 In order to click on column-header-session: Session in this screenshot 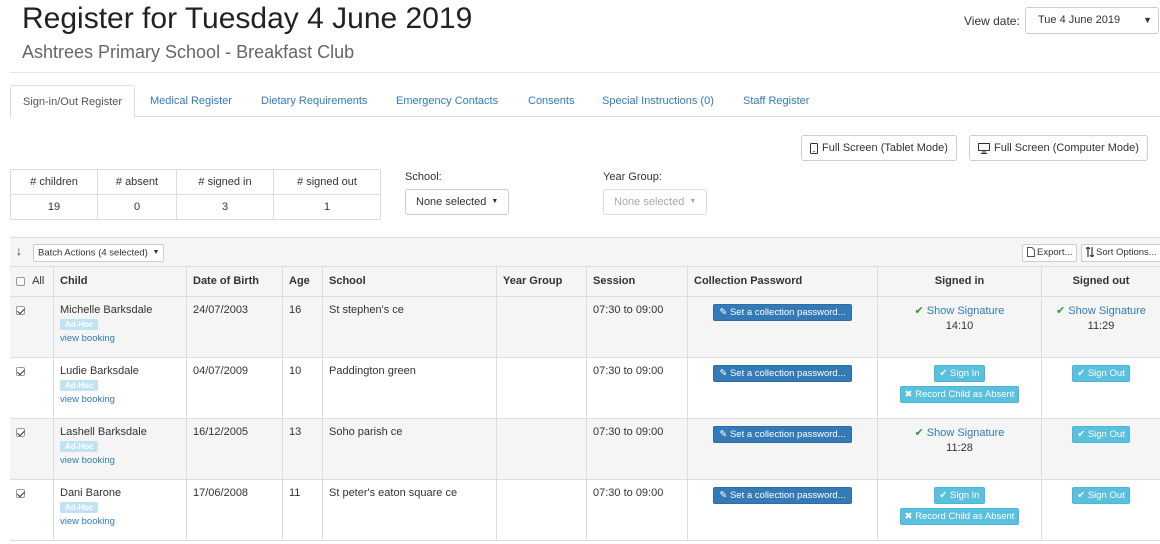, I will do `click(637, 281)`.